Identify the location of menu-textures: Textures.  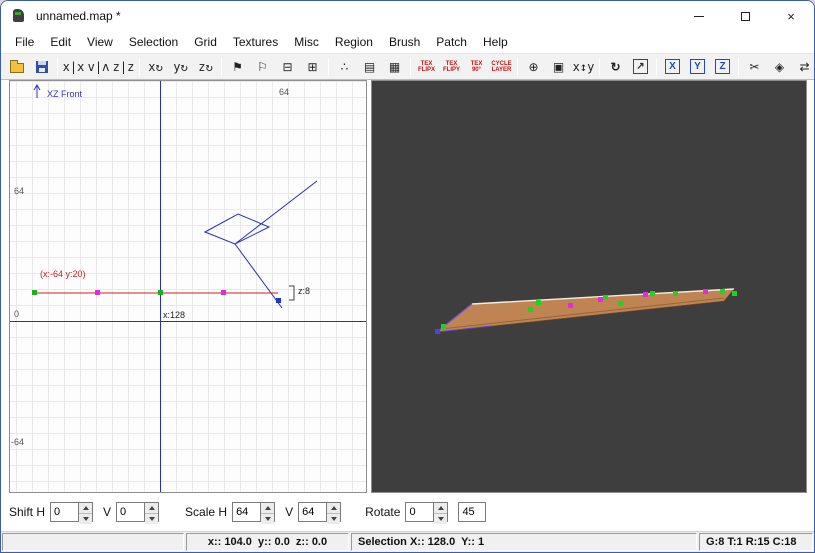
(255, 42).